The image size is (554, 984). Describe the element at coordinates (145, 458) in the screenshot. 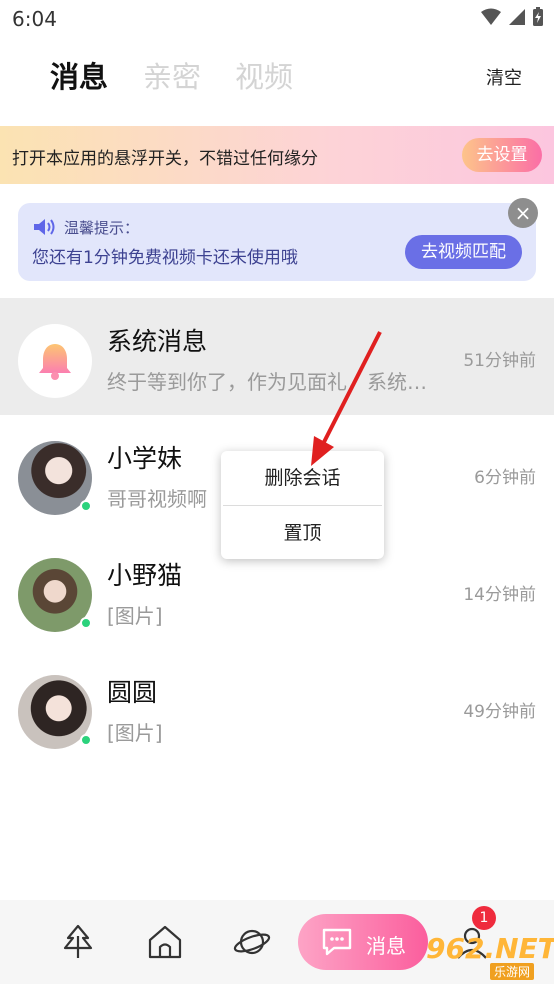

I see `conversation-name: 小学妹` at that location.